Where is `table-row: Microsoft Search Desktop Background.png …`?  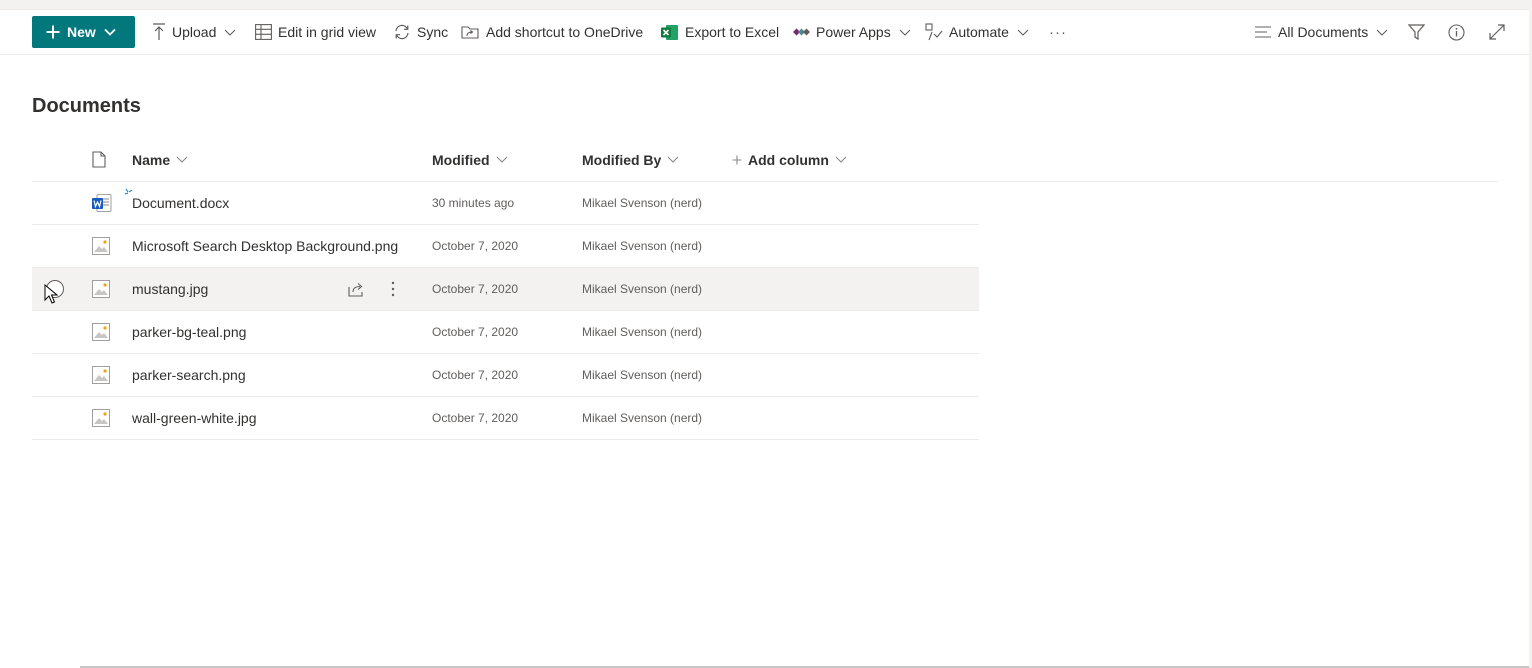
table-row: Microsoft Search Desktop Background.png … is located at coordinates (505, 246).